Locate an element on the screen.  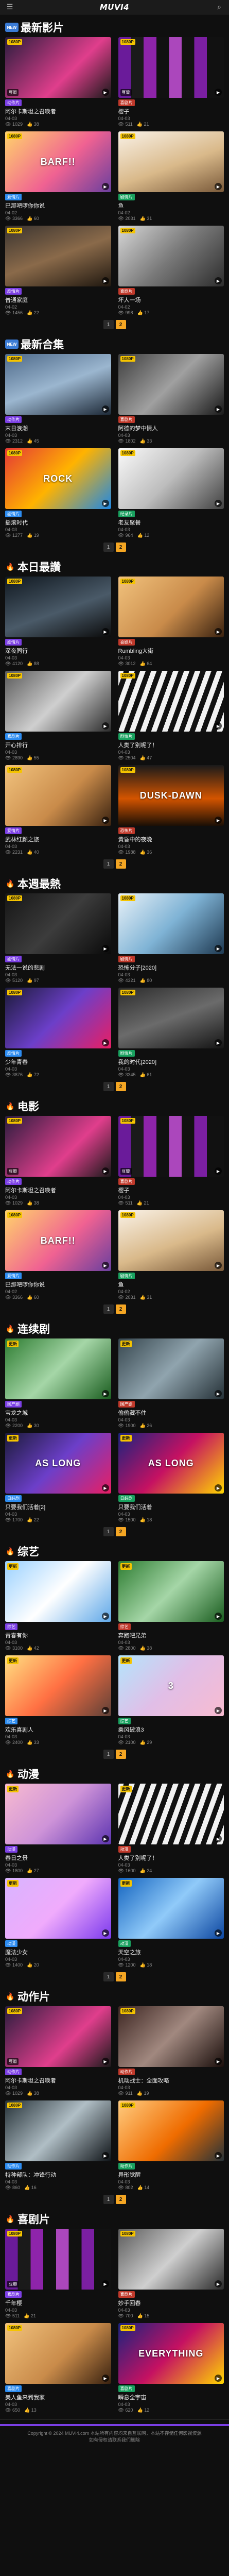
video-title: 欢乐喜剧人 is located at coordinates (58, 1729).